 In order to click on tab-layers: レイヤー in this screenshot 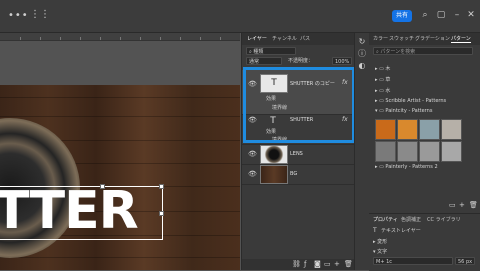, I will do `click(257, 38)`.